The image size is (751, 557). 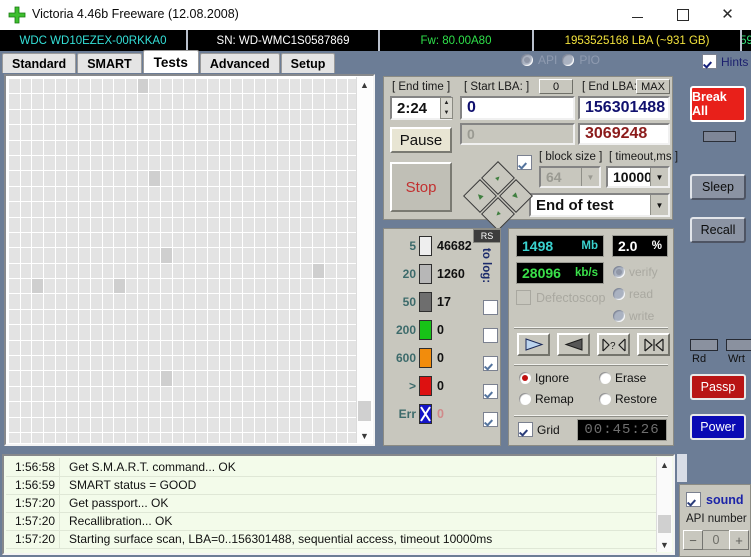 I want to click on remap-option: Remap, so click(x=546, y=399).